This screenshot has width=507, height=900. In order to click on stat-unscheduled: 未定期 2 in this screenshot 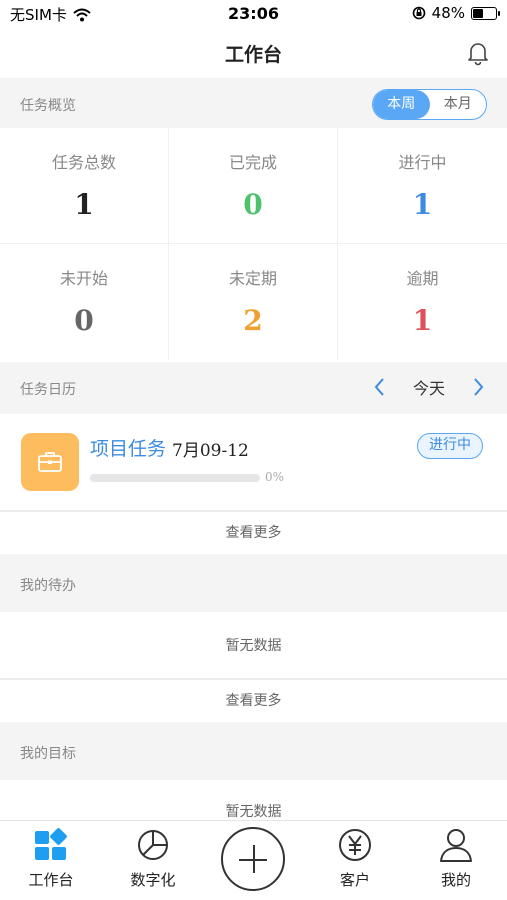, I will do `click(253, 302)`.